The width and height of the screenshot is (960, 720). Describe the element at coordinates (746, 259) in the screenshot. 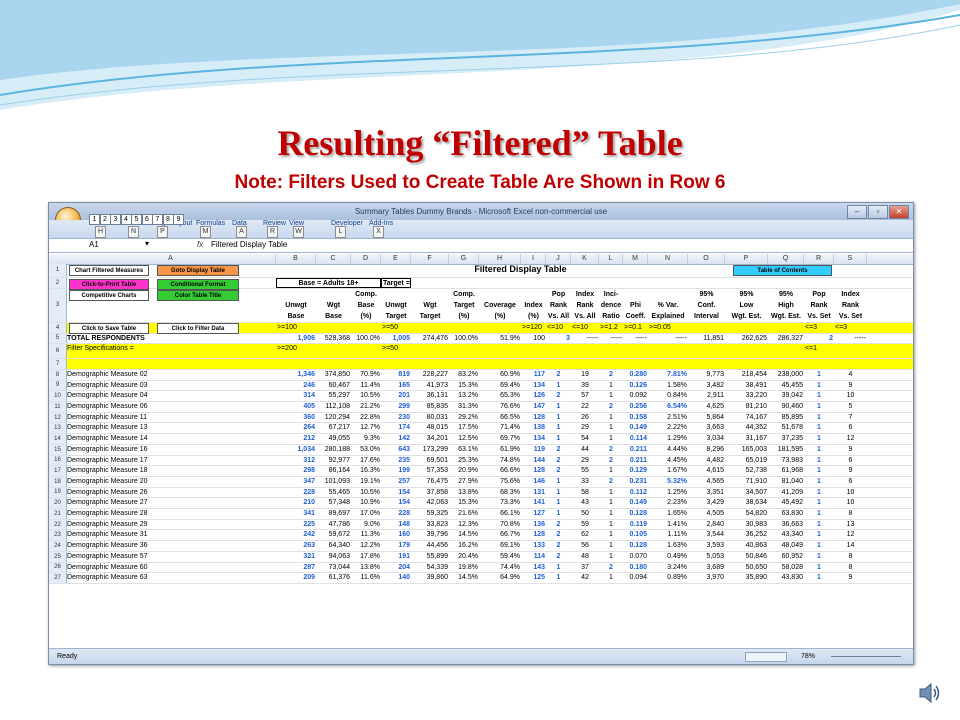

I see `column-header: P` at that location.